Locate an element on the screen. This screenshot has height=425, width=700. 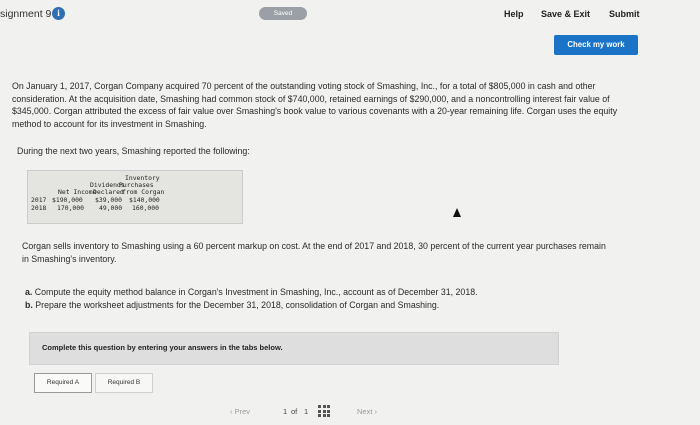
tab-required-a: Required A is located at coordinates (63, 383).